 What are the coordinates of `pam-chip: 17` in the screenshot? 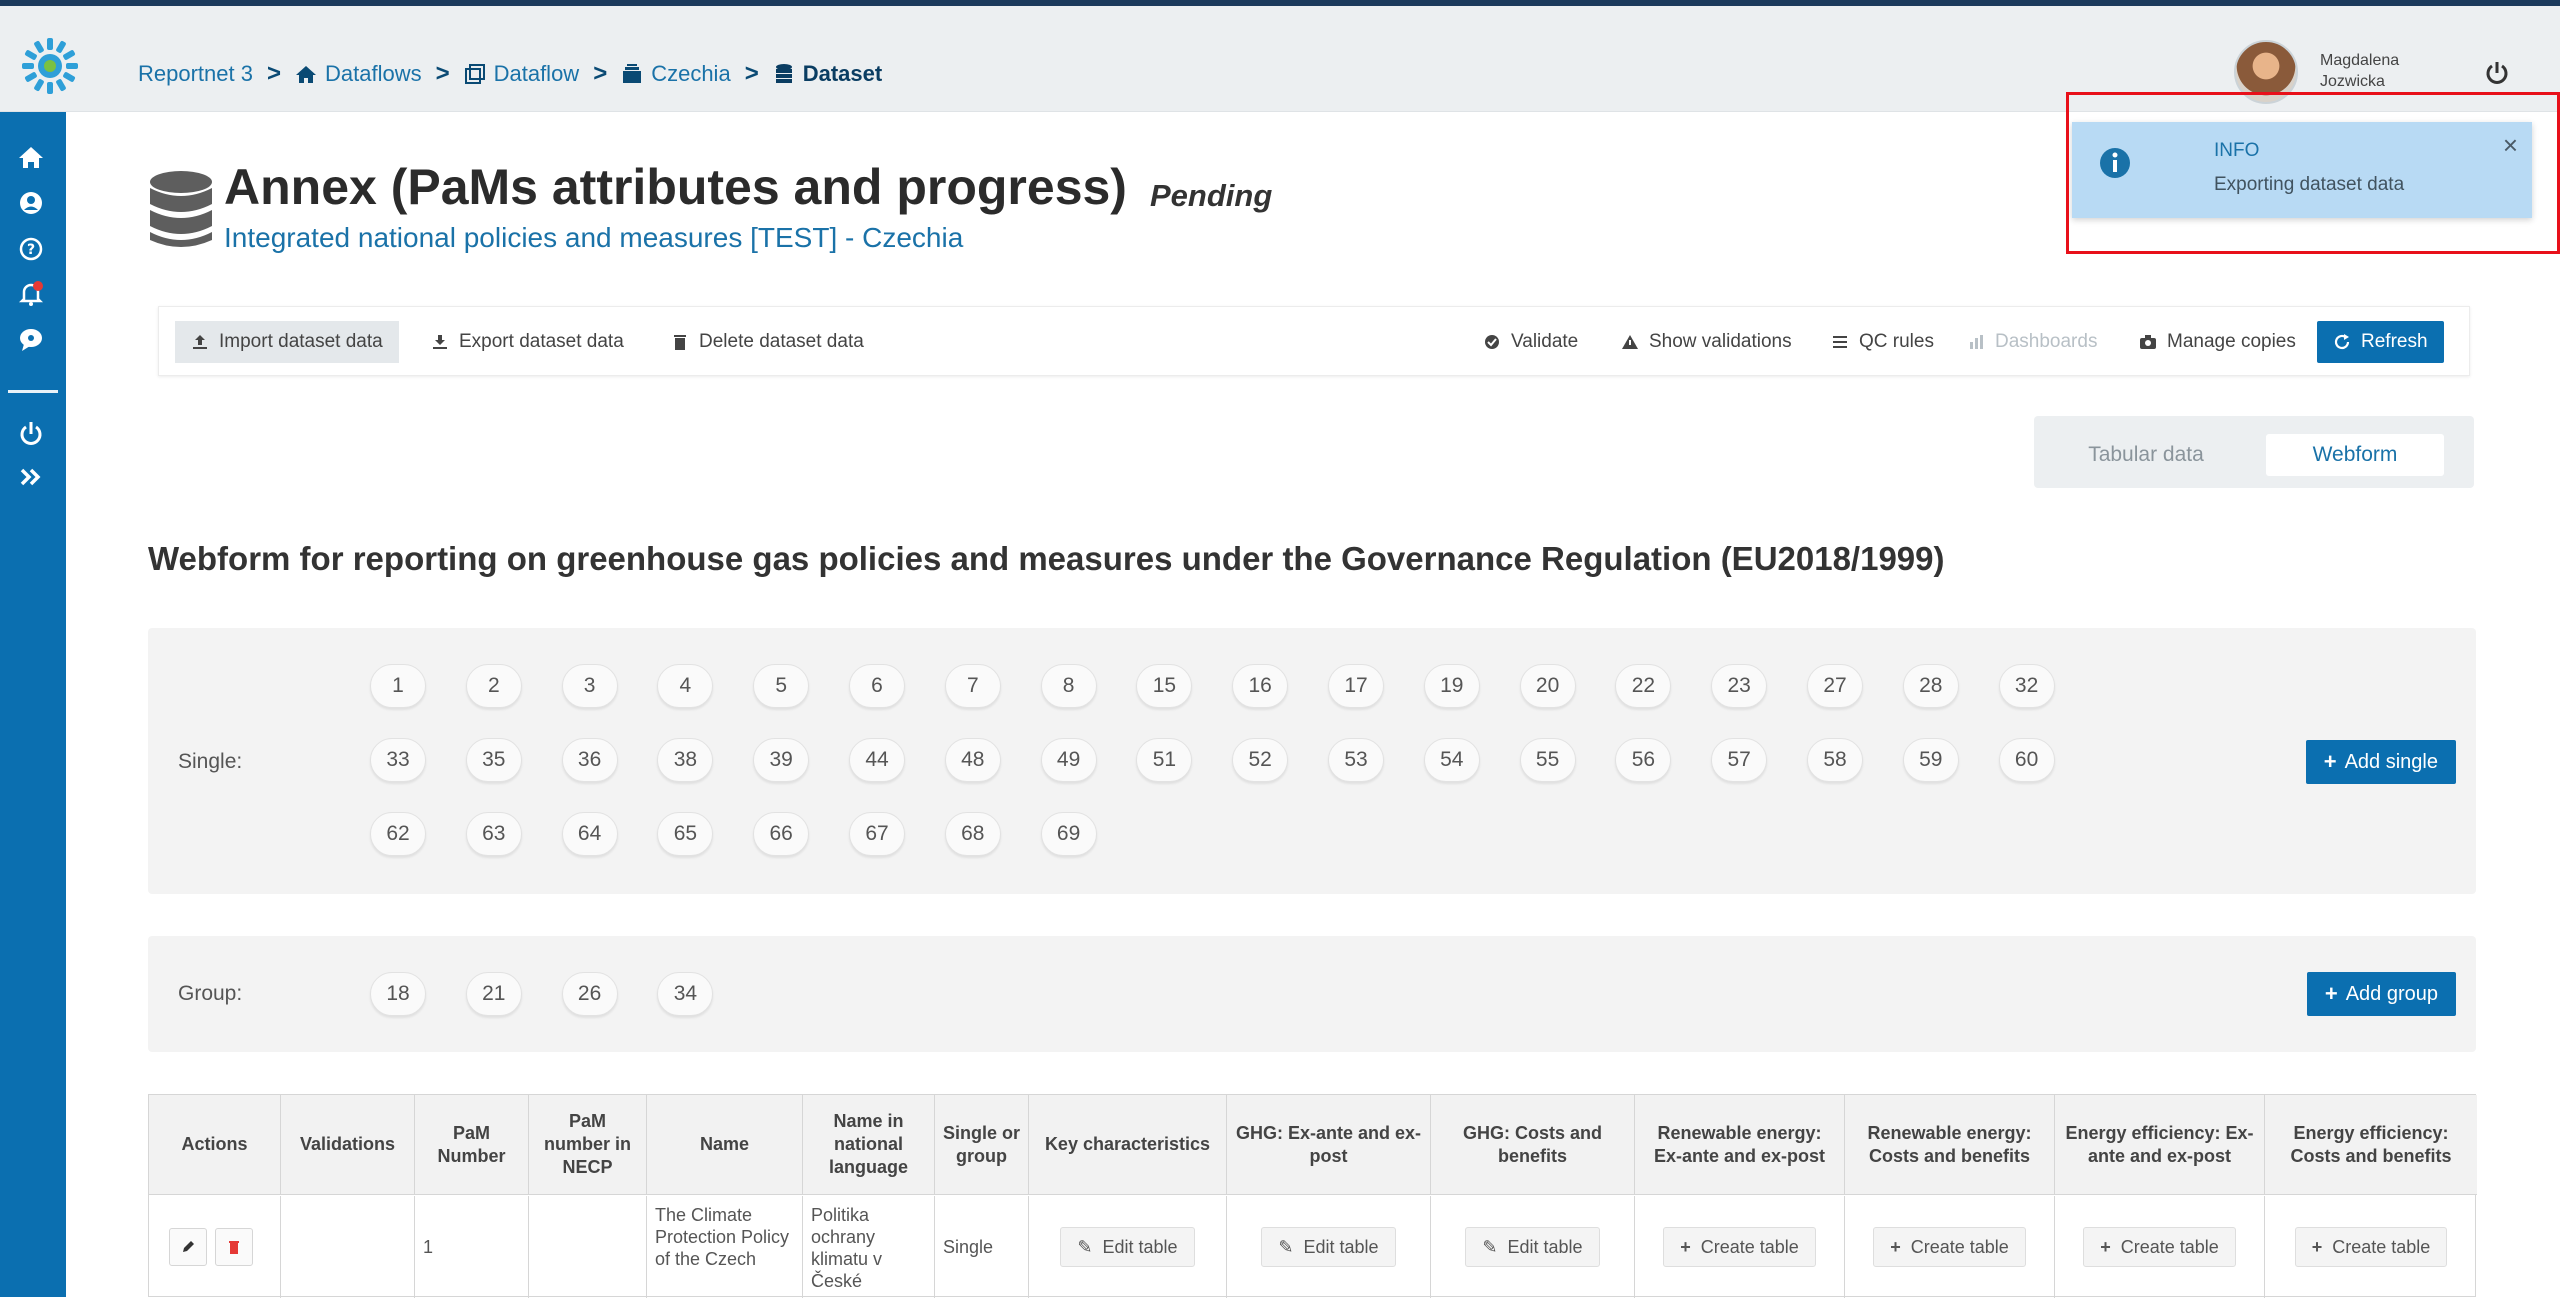 It's located at (1356, 686).